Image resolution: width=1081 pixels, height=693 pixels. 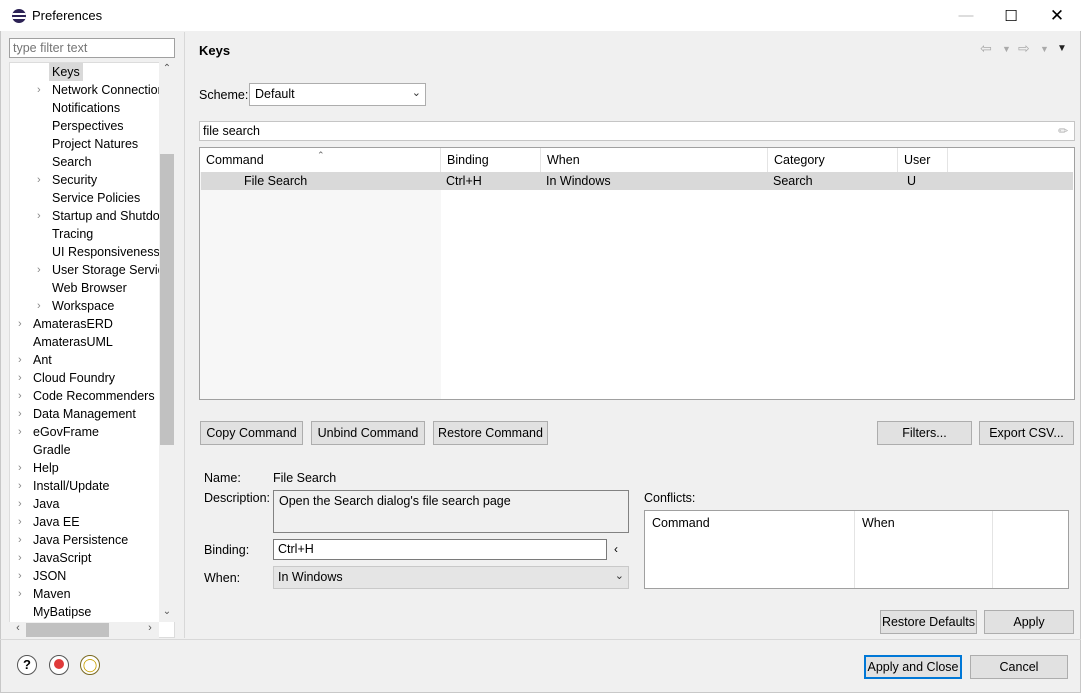 What do you see at coordinates (96, 198) in the screenshot?
I see `tree-item: Service Policies` at bounding box center [96, 198].